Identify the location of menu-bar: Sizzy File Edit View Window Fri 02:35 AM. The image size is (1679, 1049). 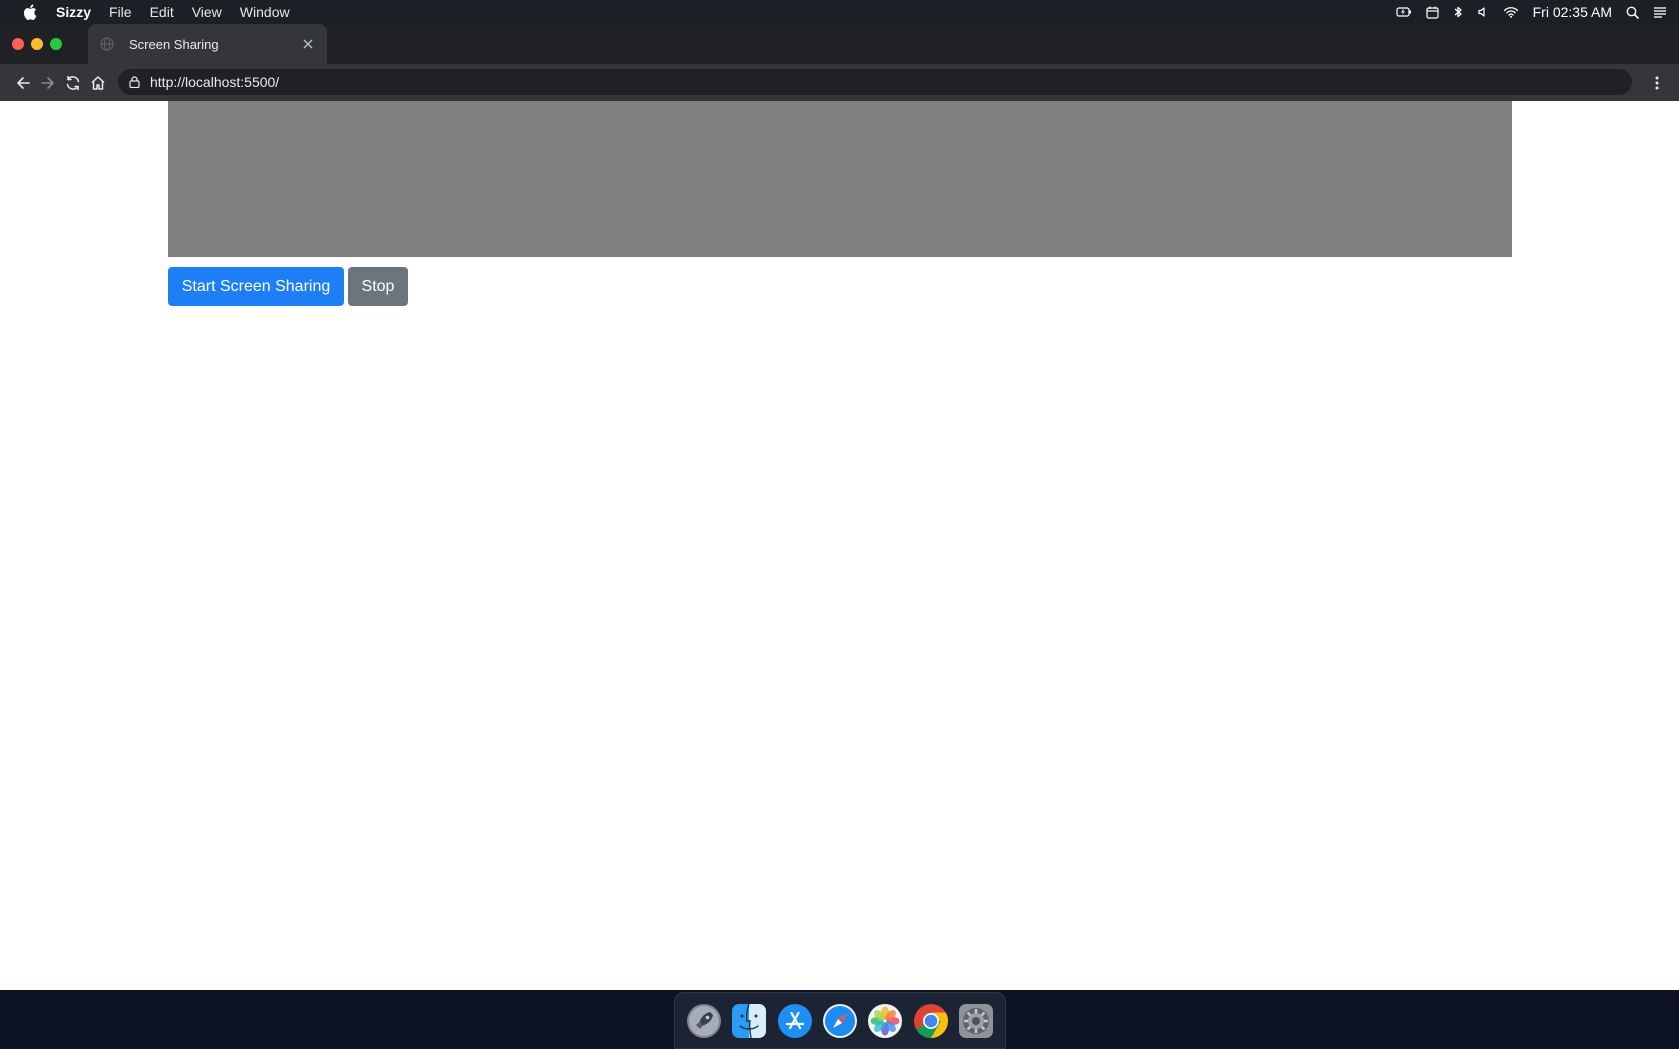
(839, 12).